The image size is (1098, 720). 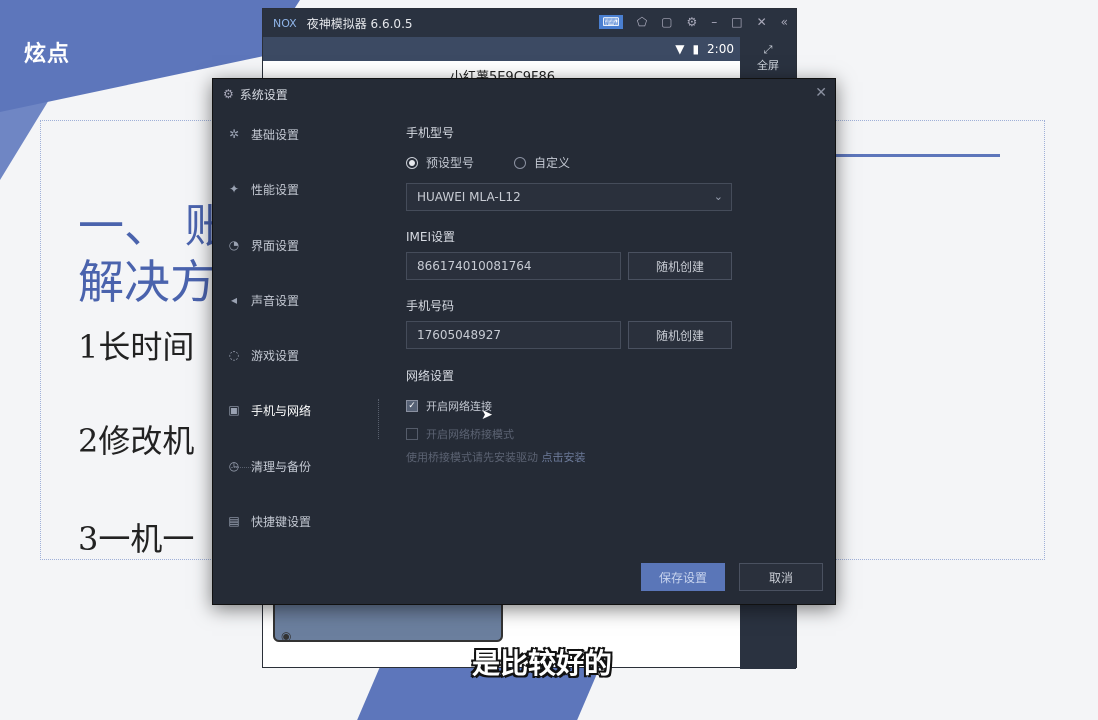 I want to click on nav-item-performance: ✦ 性能设置, so click(x=263, y=189).